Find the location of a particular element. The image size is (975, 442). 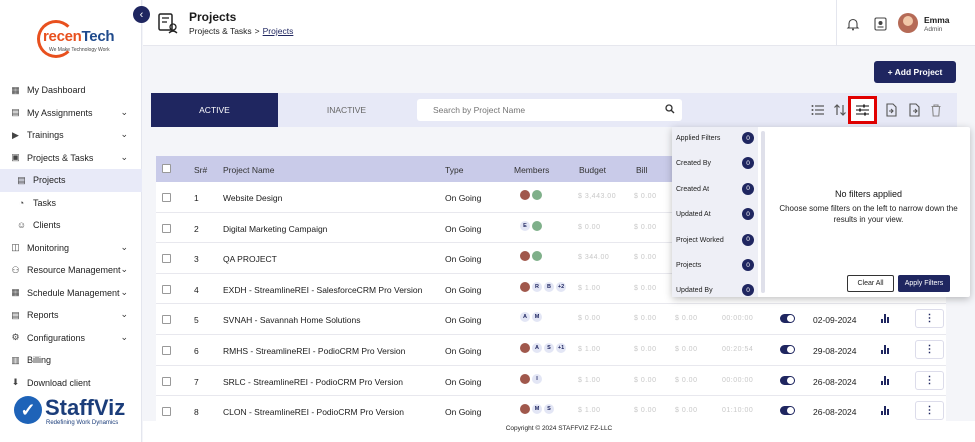

user-avatar is located at coordinates (908, 23).